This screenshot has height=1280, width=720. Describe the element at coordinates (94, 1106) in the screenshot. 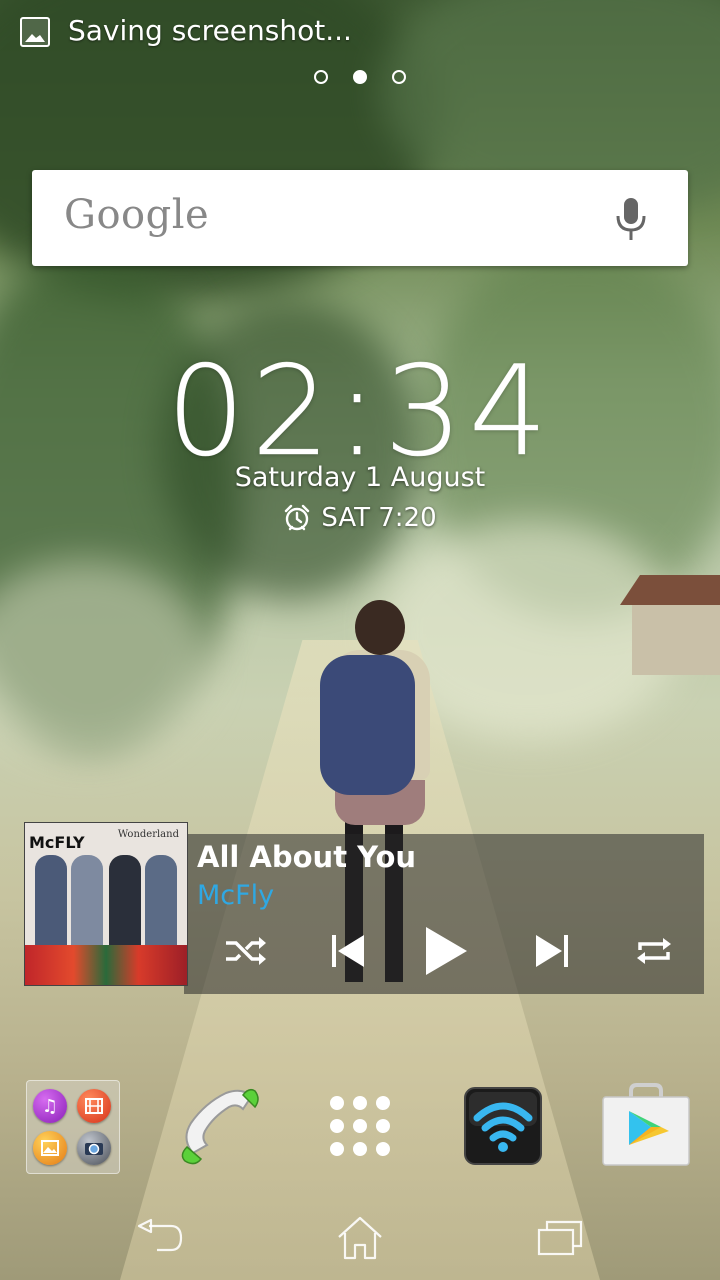

I see `movies-icon` at that location.